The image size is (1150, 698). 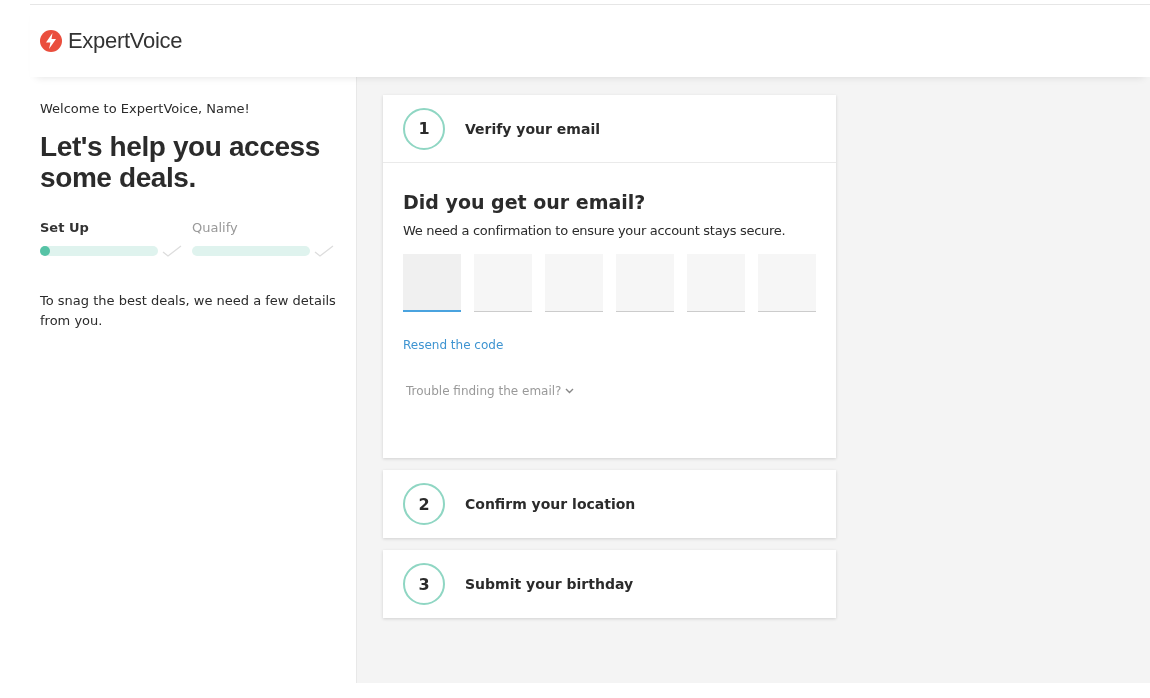 I want to click on welcome-text: Welcome to ExpertVoice, Name!, so click(x=145, y=108).